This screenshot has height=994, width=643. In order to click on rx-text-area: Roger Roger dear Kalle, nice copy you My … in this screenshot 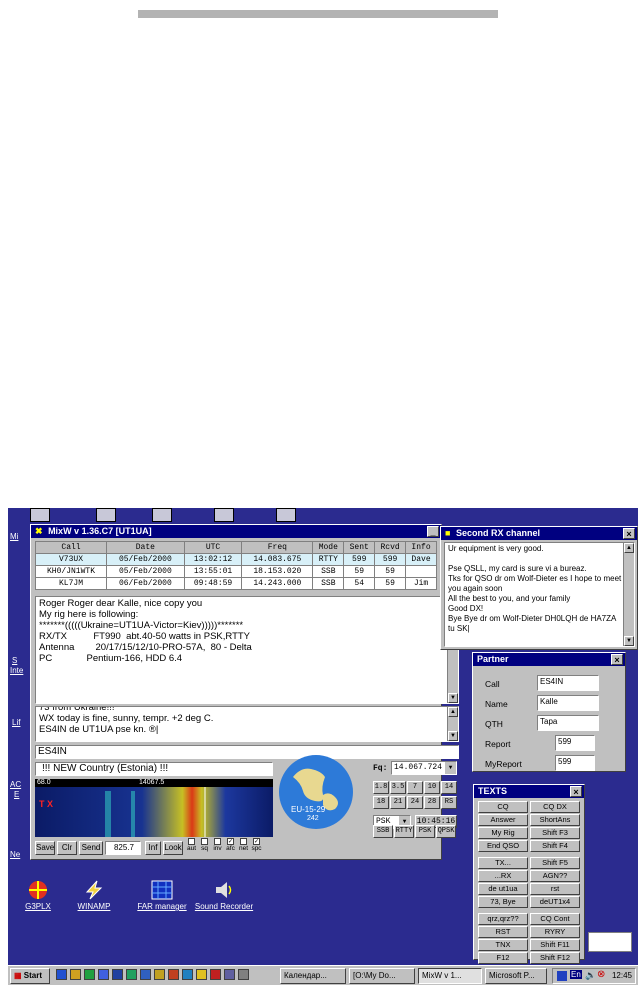, I will do `click(247, 650)`.